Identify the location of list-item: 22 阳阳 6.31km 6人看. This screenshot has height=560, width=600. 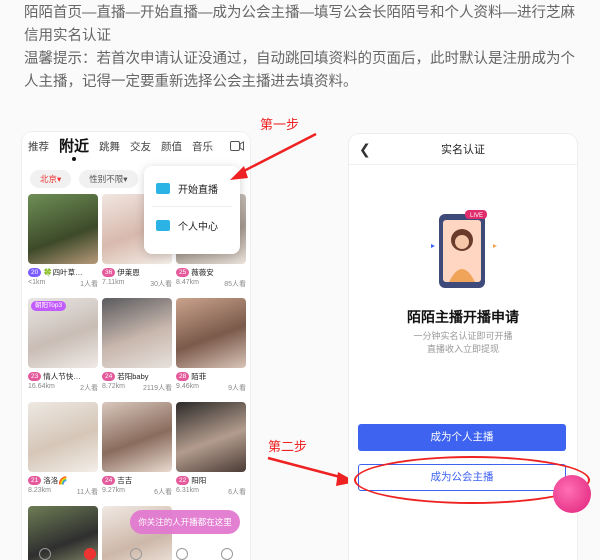
(211, 449).